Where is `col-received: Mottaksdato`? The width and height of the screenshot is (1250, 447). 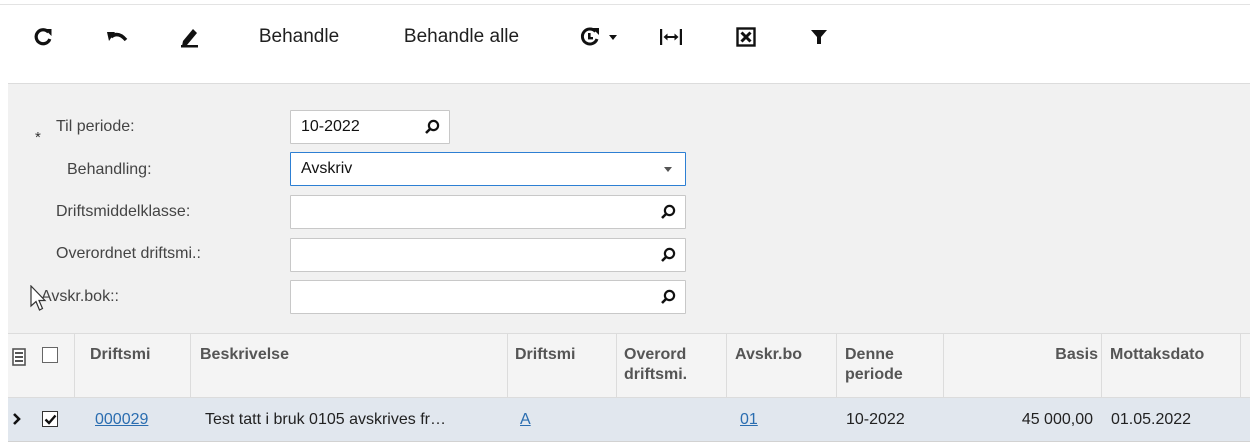
col-received: Mottaksdato is located at coordinates (1169, 365).